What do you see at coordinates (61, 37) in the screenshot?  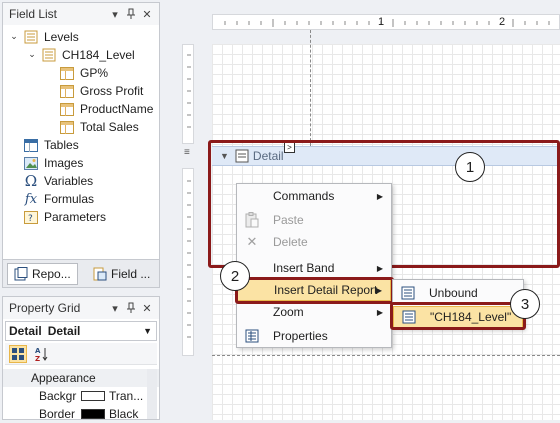 I see `tree-item-label: Levels` at bounding box center [61, 37].